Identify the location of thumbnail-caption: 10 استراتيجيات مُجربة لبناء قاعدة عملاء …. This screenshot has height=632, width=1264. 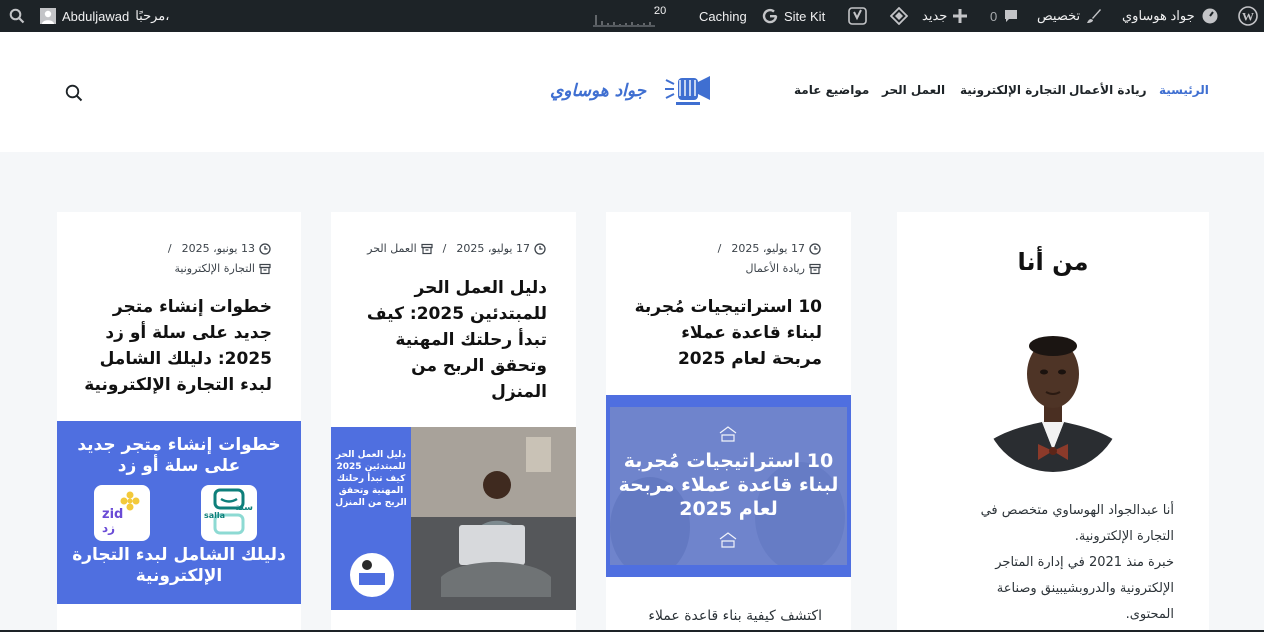
(728, 485).